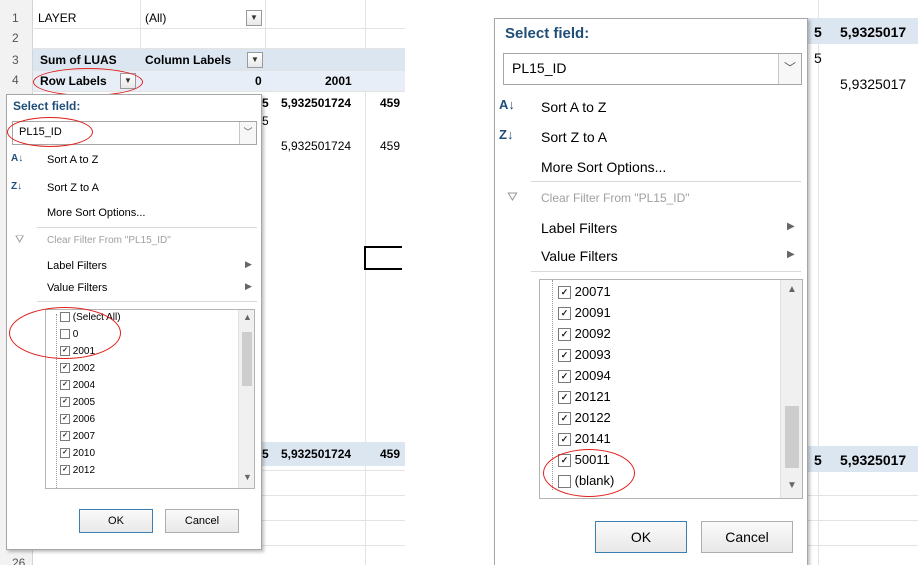 This screenshot has height=565, width=918. I want to click on list-item: ✓ 20092, so click(584, 334).